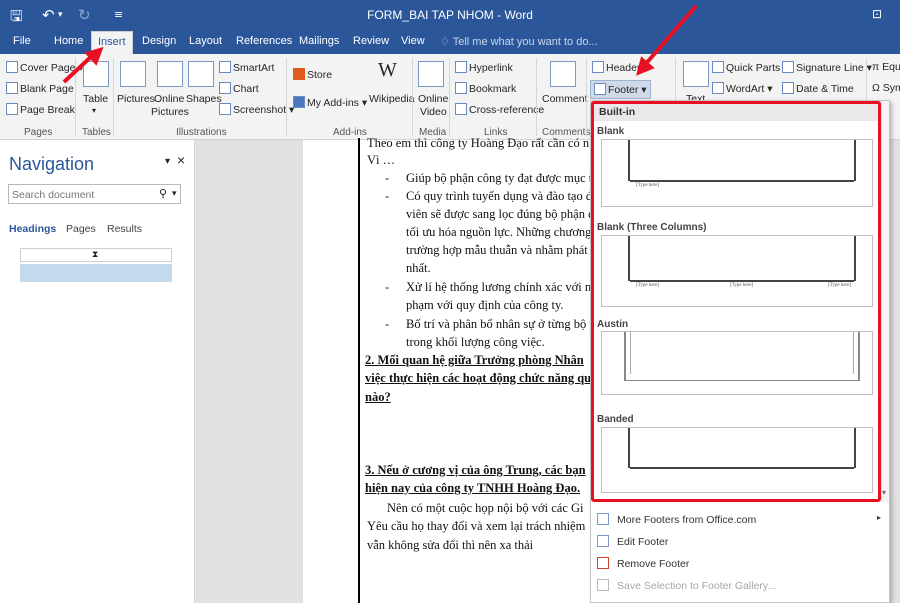 Image resolution: width=900 pixels, height=603 pixels. Describe the element at coordinates (246, 89) in the screenshot. I see `chart-label: Chart` at that location.